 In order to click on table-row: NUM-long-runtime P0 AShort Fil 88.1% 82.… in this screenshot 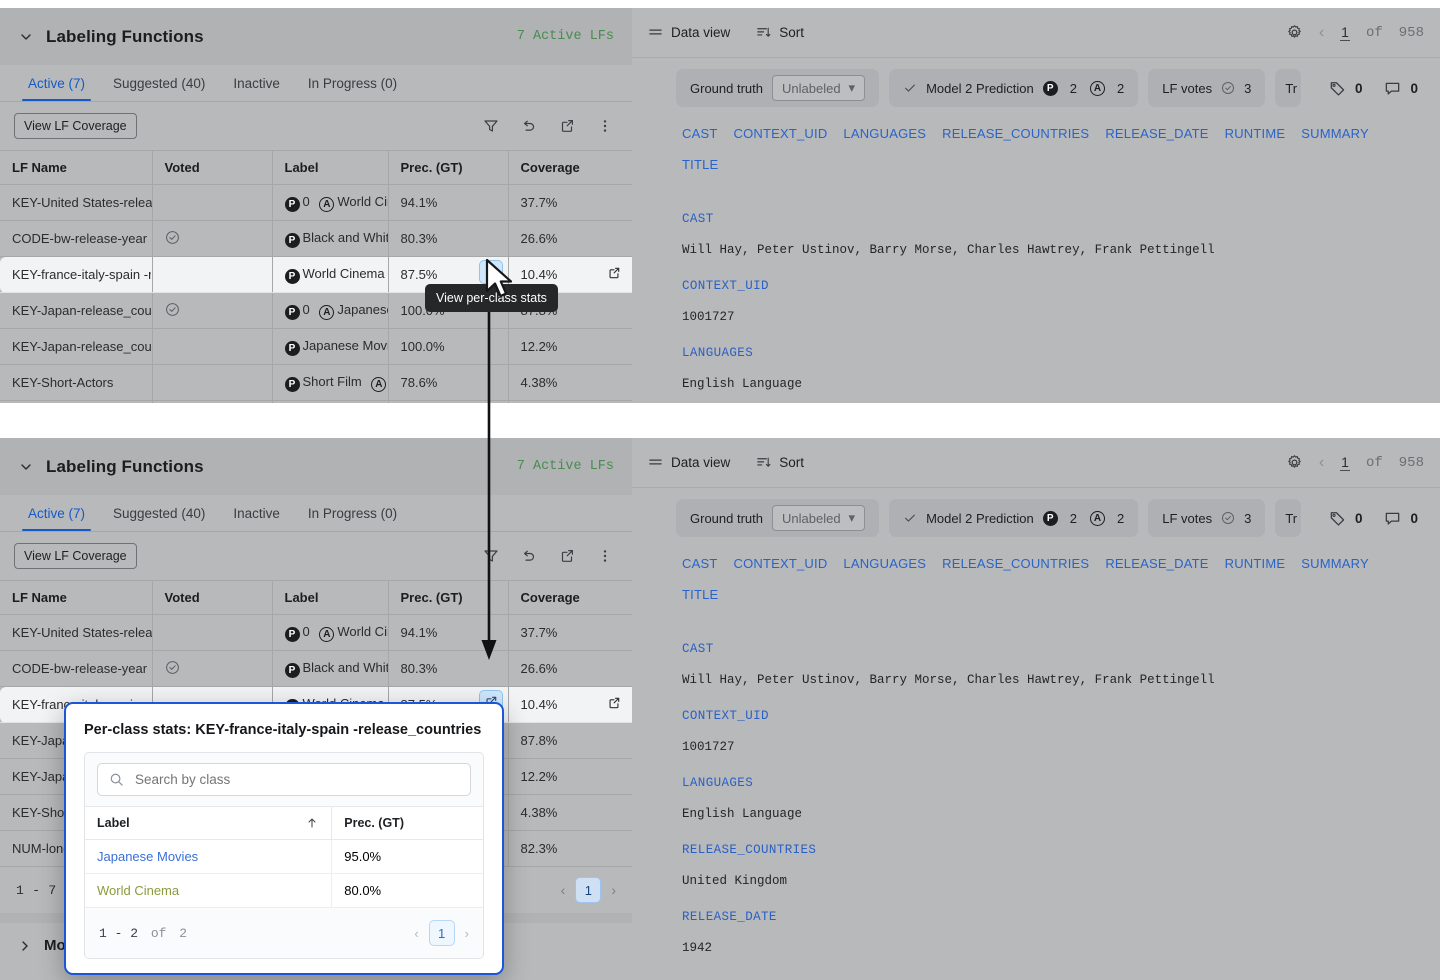, I will do `click(316, 401)`.